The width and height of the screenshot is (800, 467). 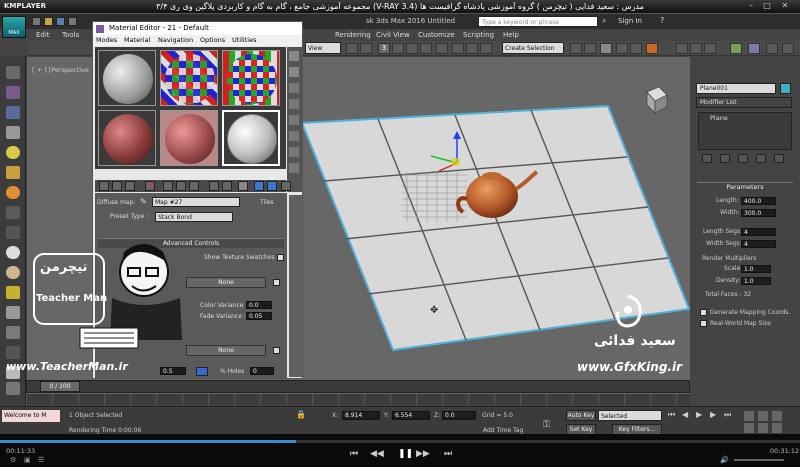 What do you see at coordinates (323, 48) in the screenshot?
I see `reference-coord-dropdown: View` at bounding box center [323, 48].